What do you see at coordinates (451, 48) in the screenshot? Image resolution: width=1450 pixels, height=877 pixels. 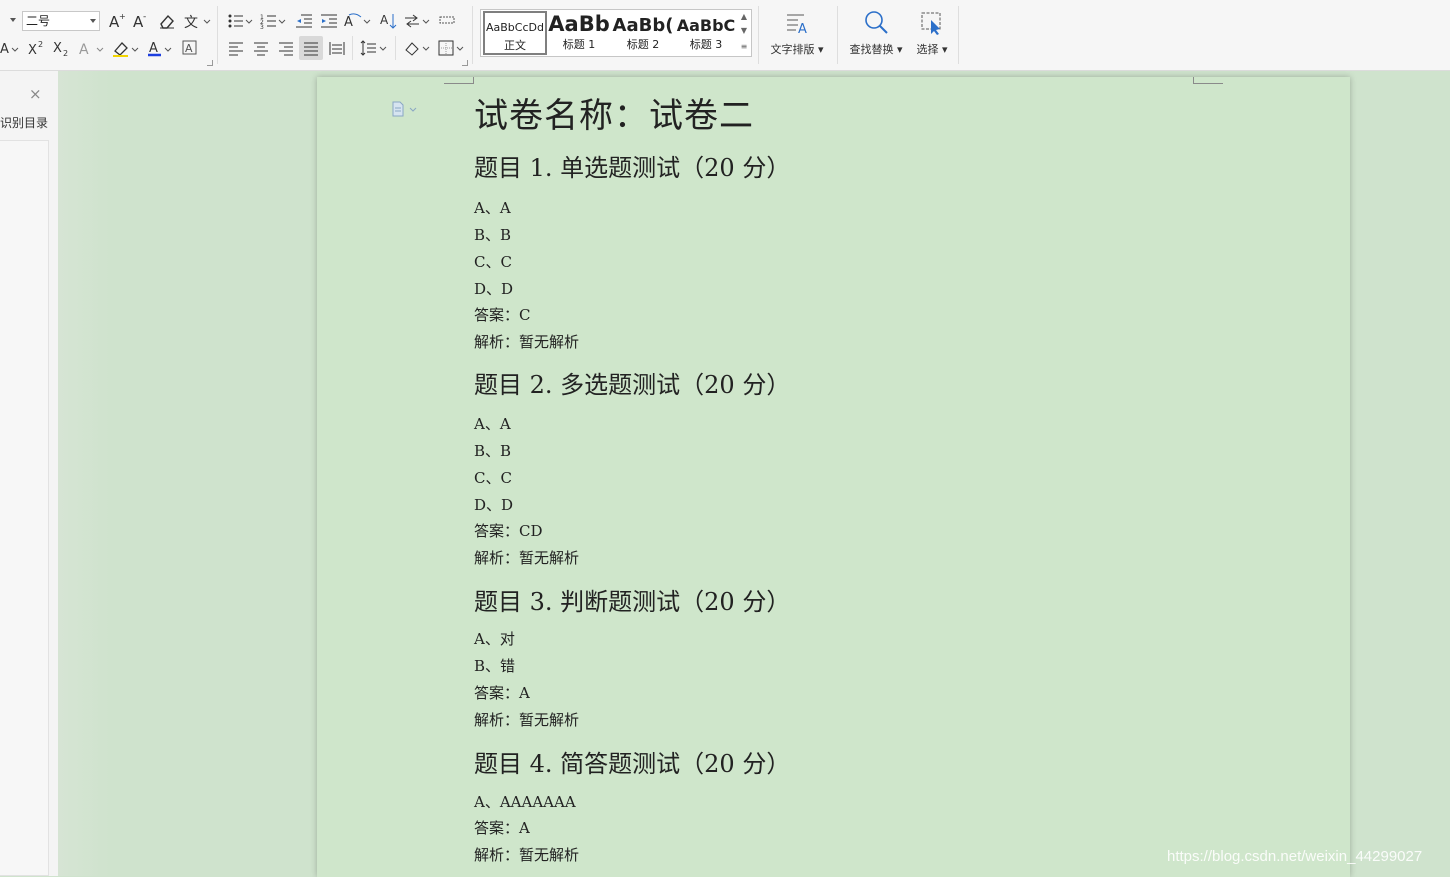 I see `borders-icon` at bounding box center [451, 48].